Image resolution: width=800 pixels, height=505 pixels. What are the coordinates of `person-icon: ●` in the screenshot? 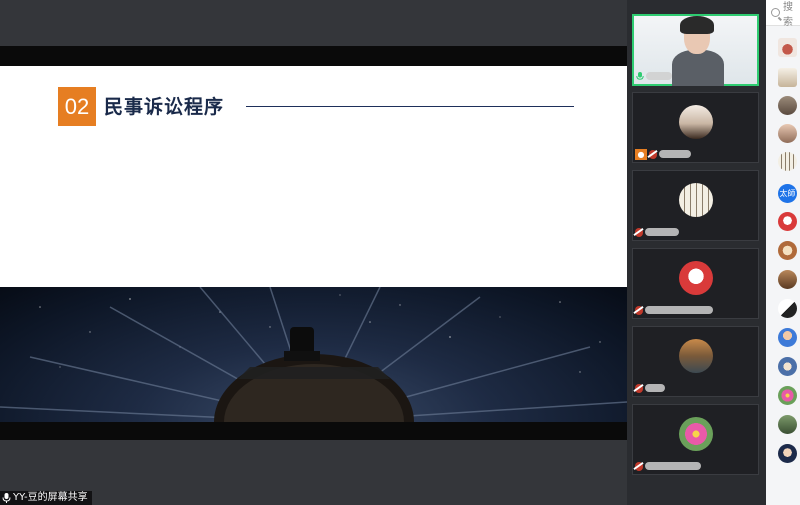 It's located at (641, 154).